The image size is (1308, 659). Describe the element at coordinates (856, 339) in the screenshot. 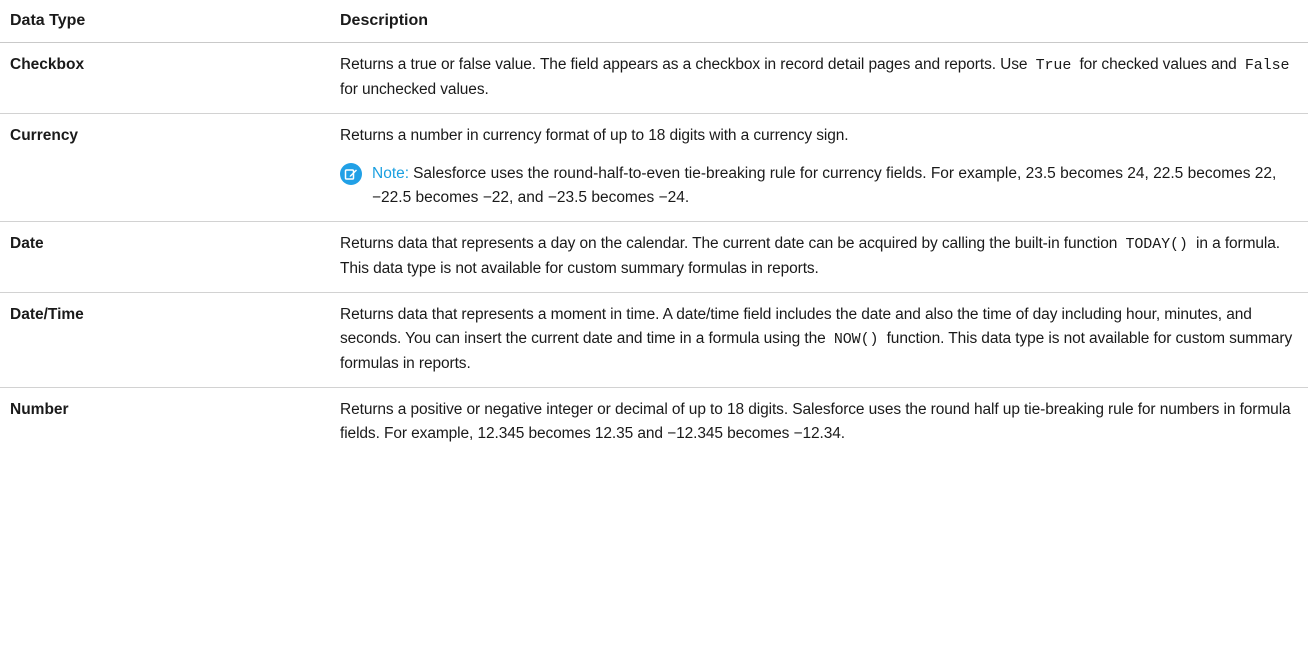

I see `code-now: NOW()` at that location.